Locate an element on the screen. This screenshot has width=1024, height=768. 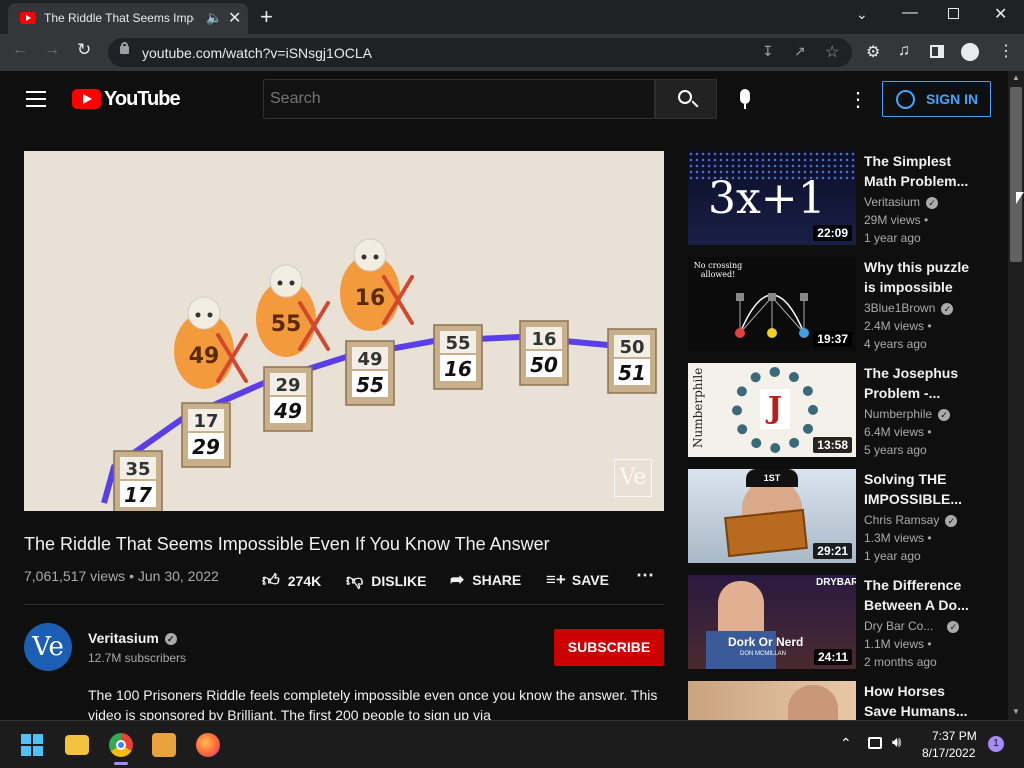
tray-chevron-icon: ⌃ is located at coordinates (846, 743).